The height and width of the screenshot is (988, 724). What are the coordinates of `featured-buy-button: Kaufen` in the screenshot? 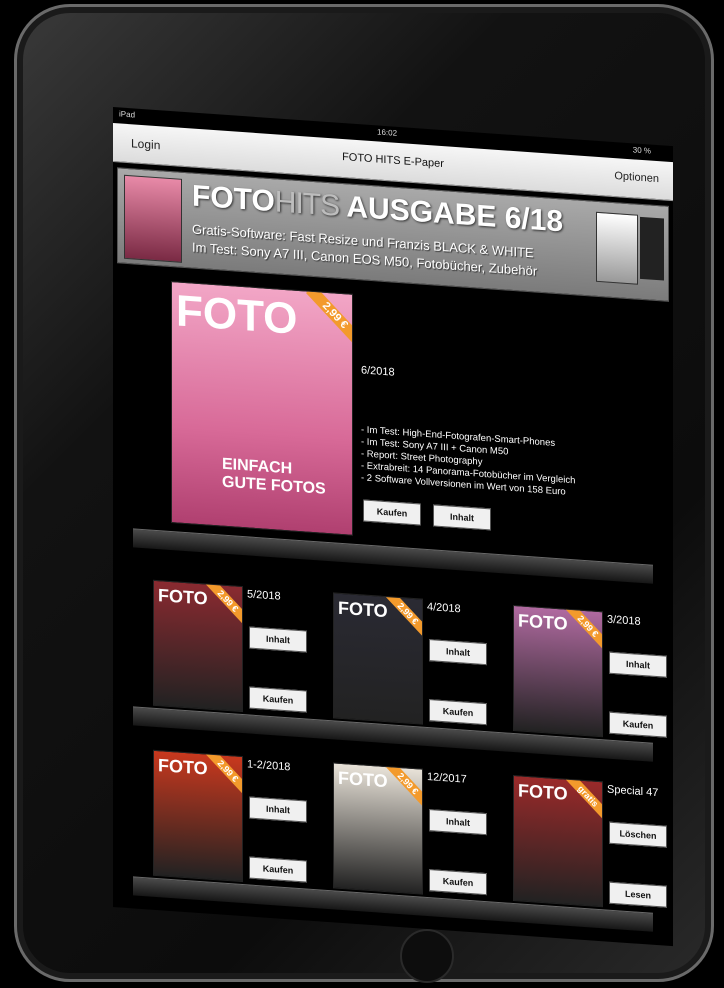 It's located at (392, 512).